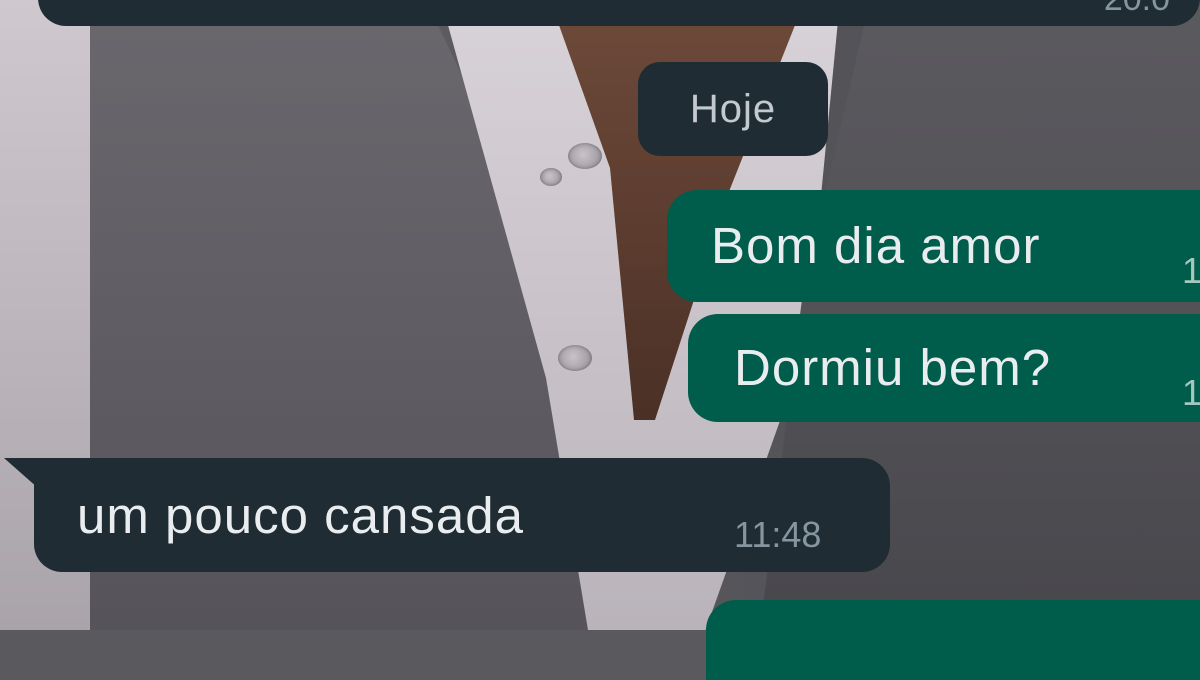 The height and width of the screenshot is (680, 1200). What do you see at coordinates (778, 534) in the screenshot?
I see `message-timestamp: 11:48` at bounding box center [778, 534].